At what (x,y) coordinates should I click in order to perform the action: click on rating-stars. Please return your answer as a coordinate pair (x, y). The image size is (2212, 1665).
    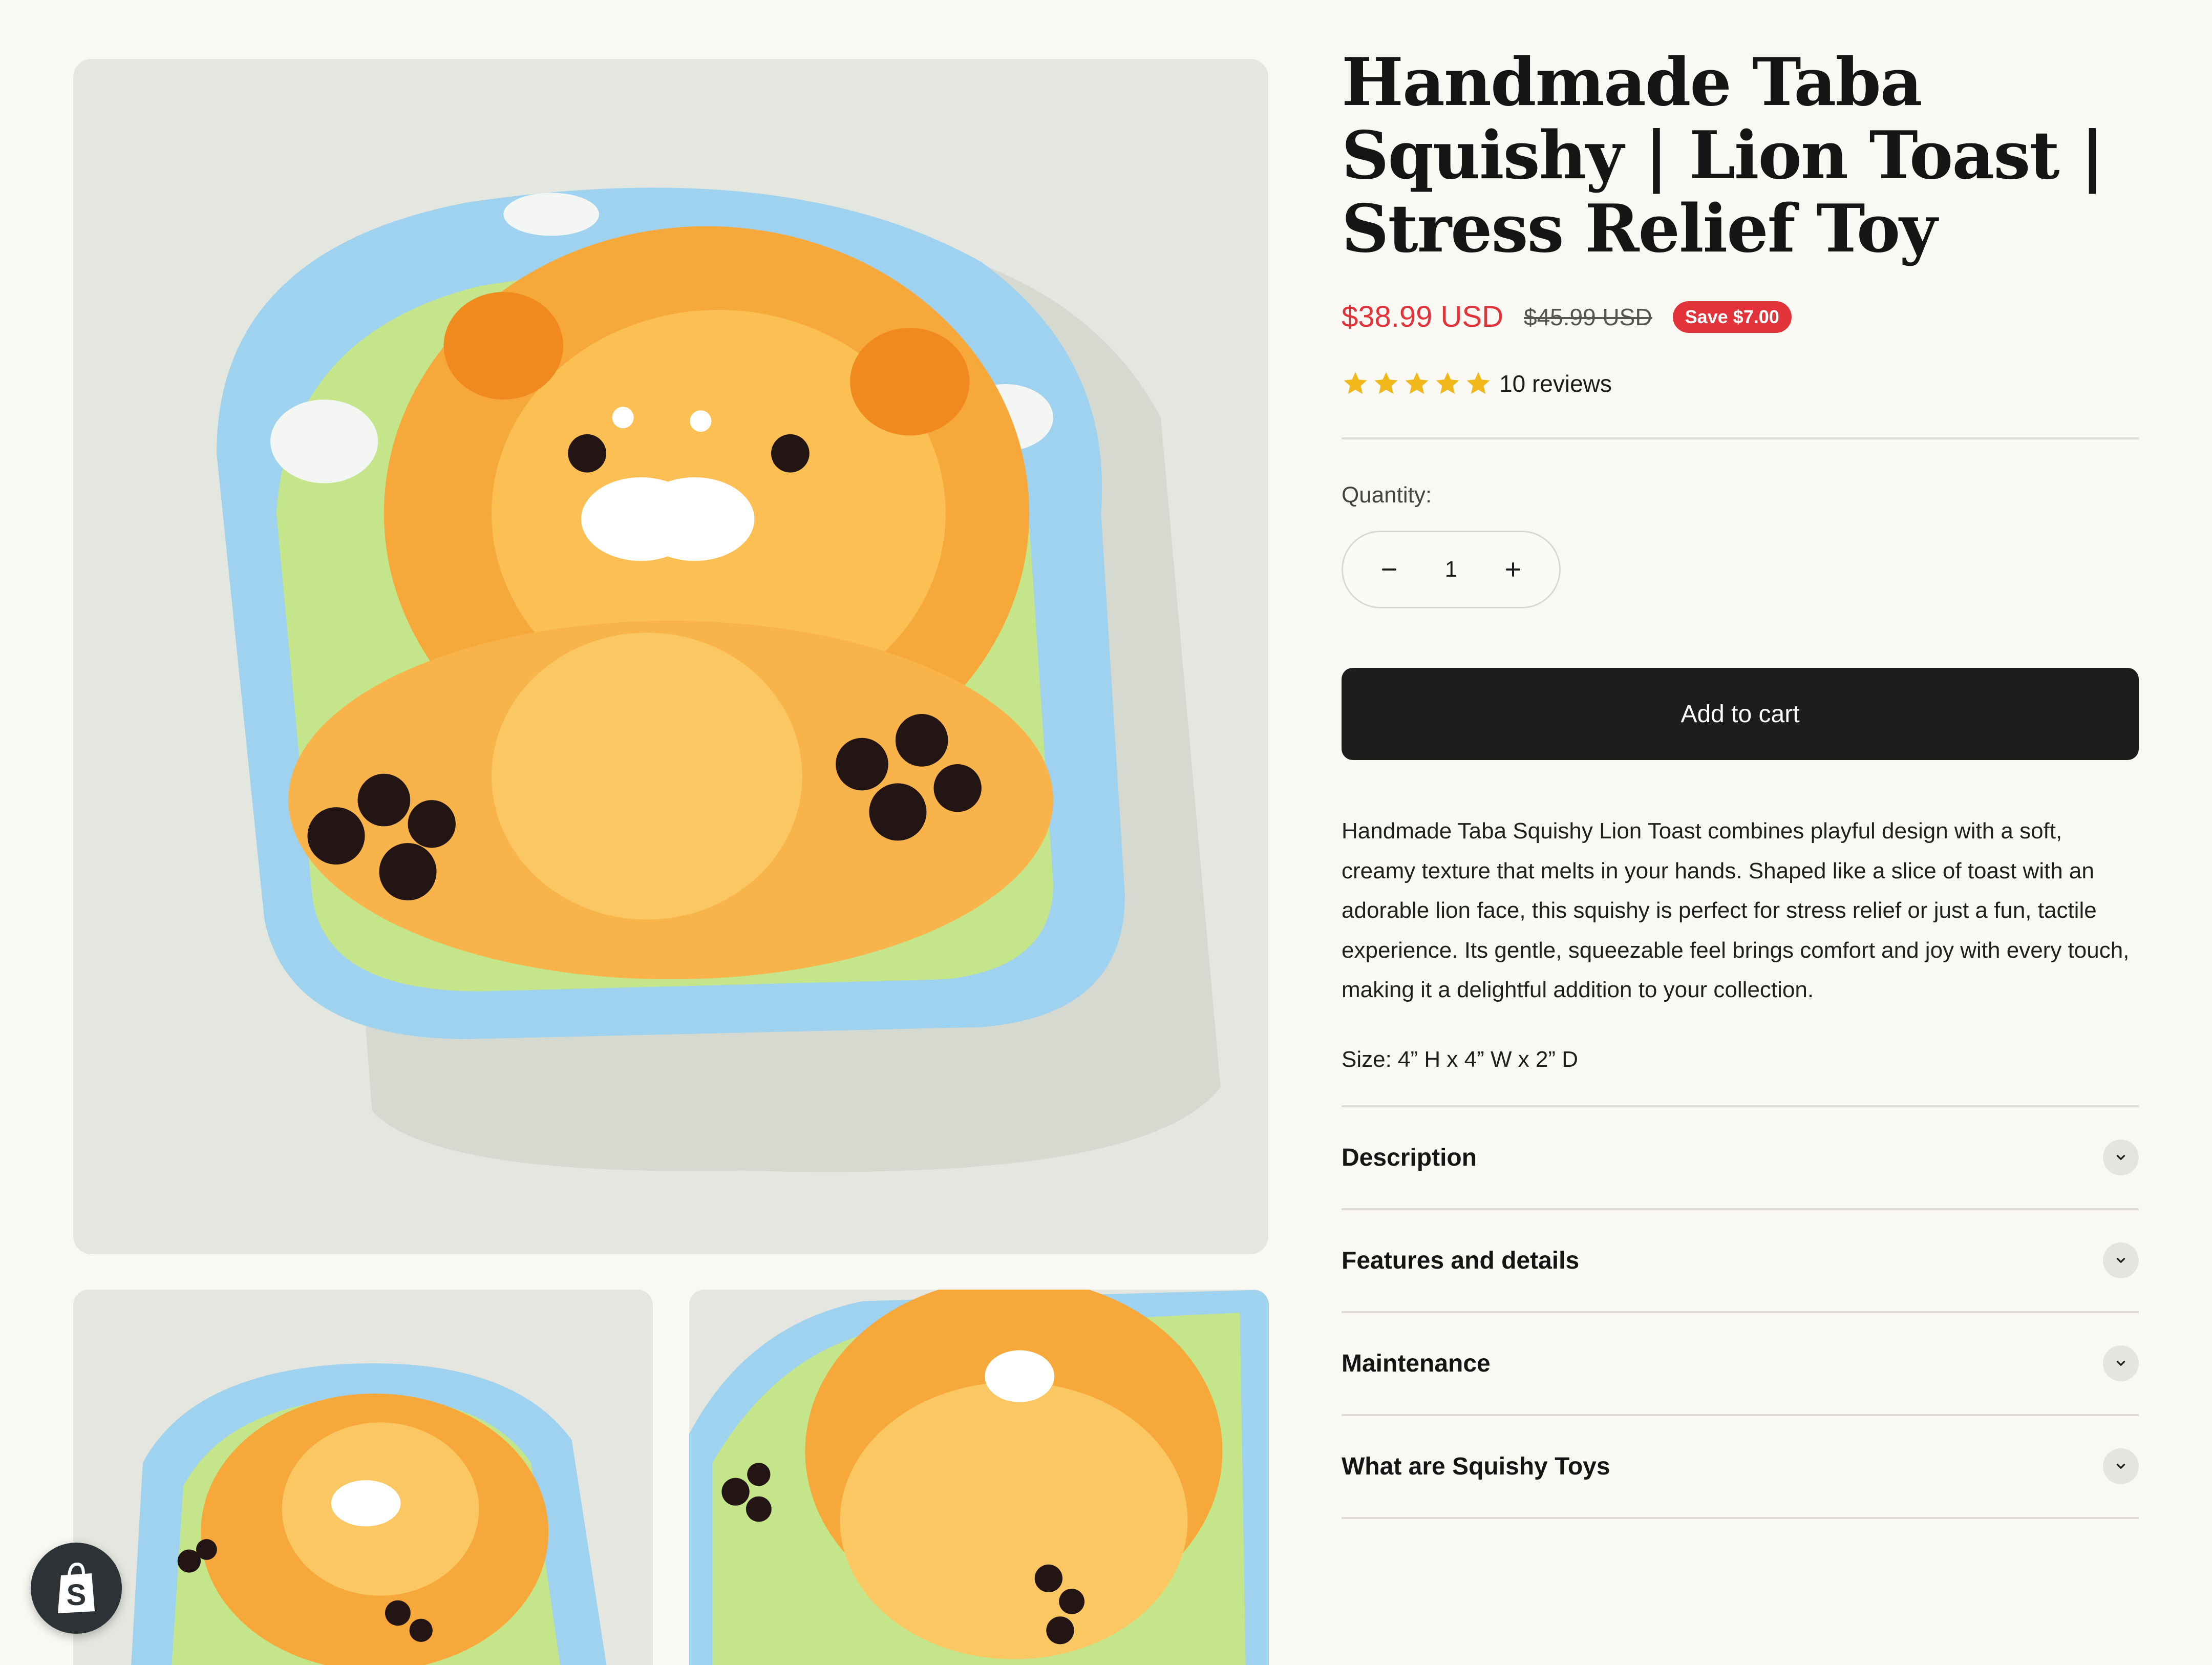
    Looking at the image, I should click on (1417, 383).